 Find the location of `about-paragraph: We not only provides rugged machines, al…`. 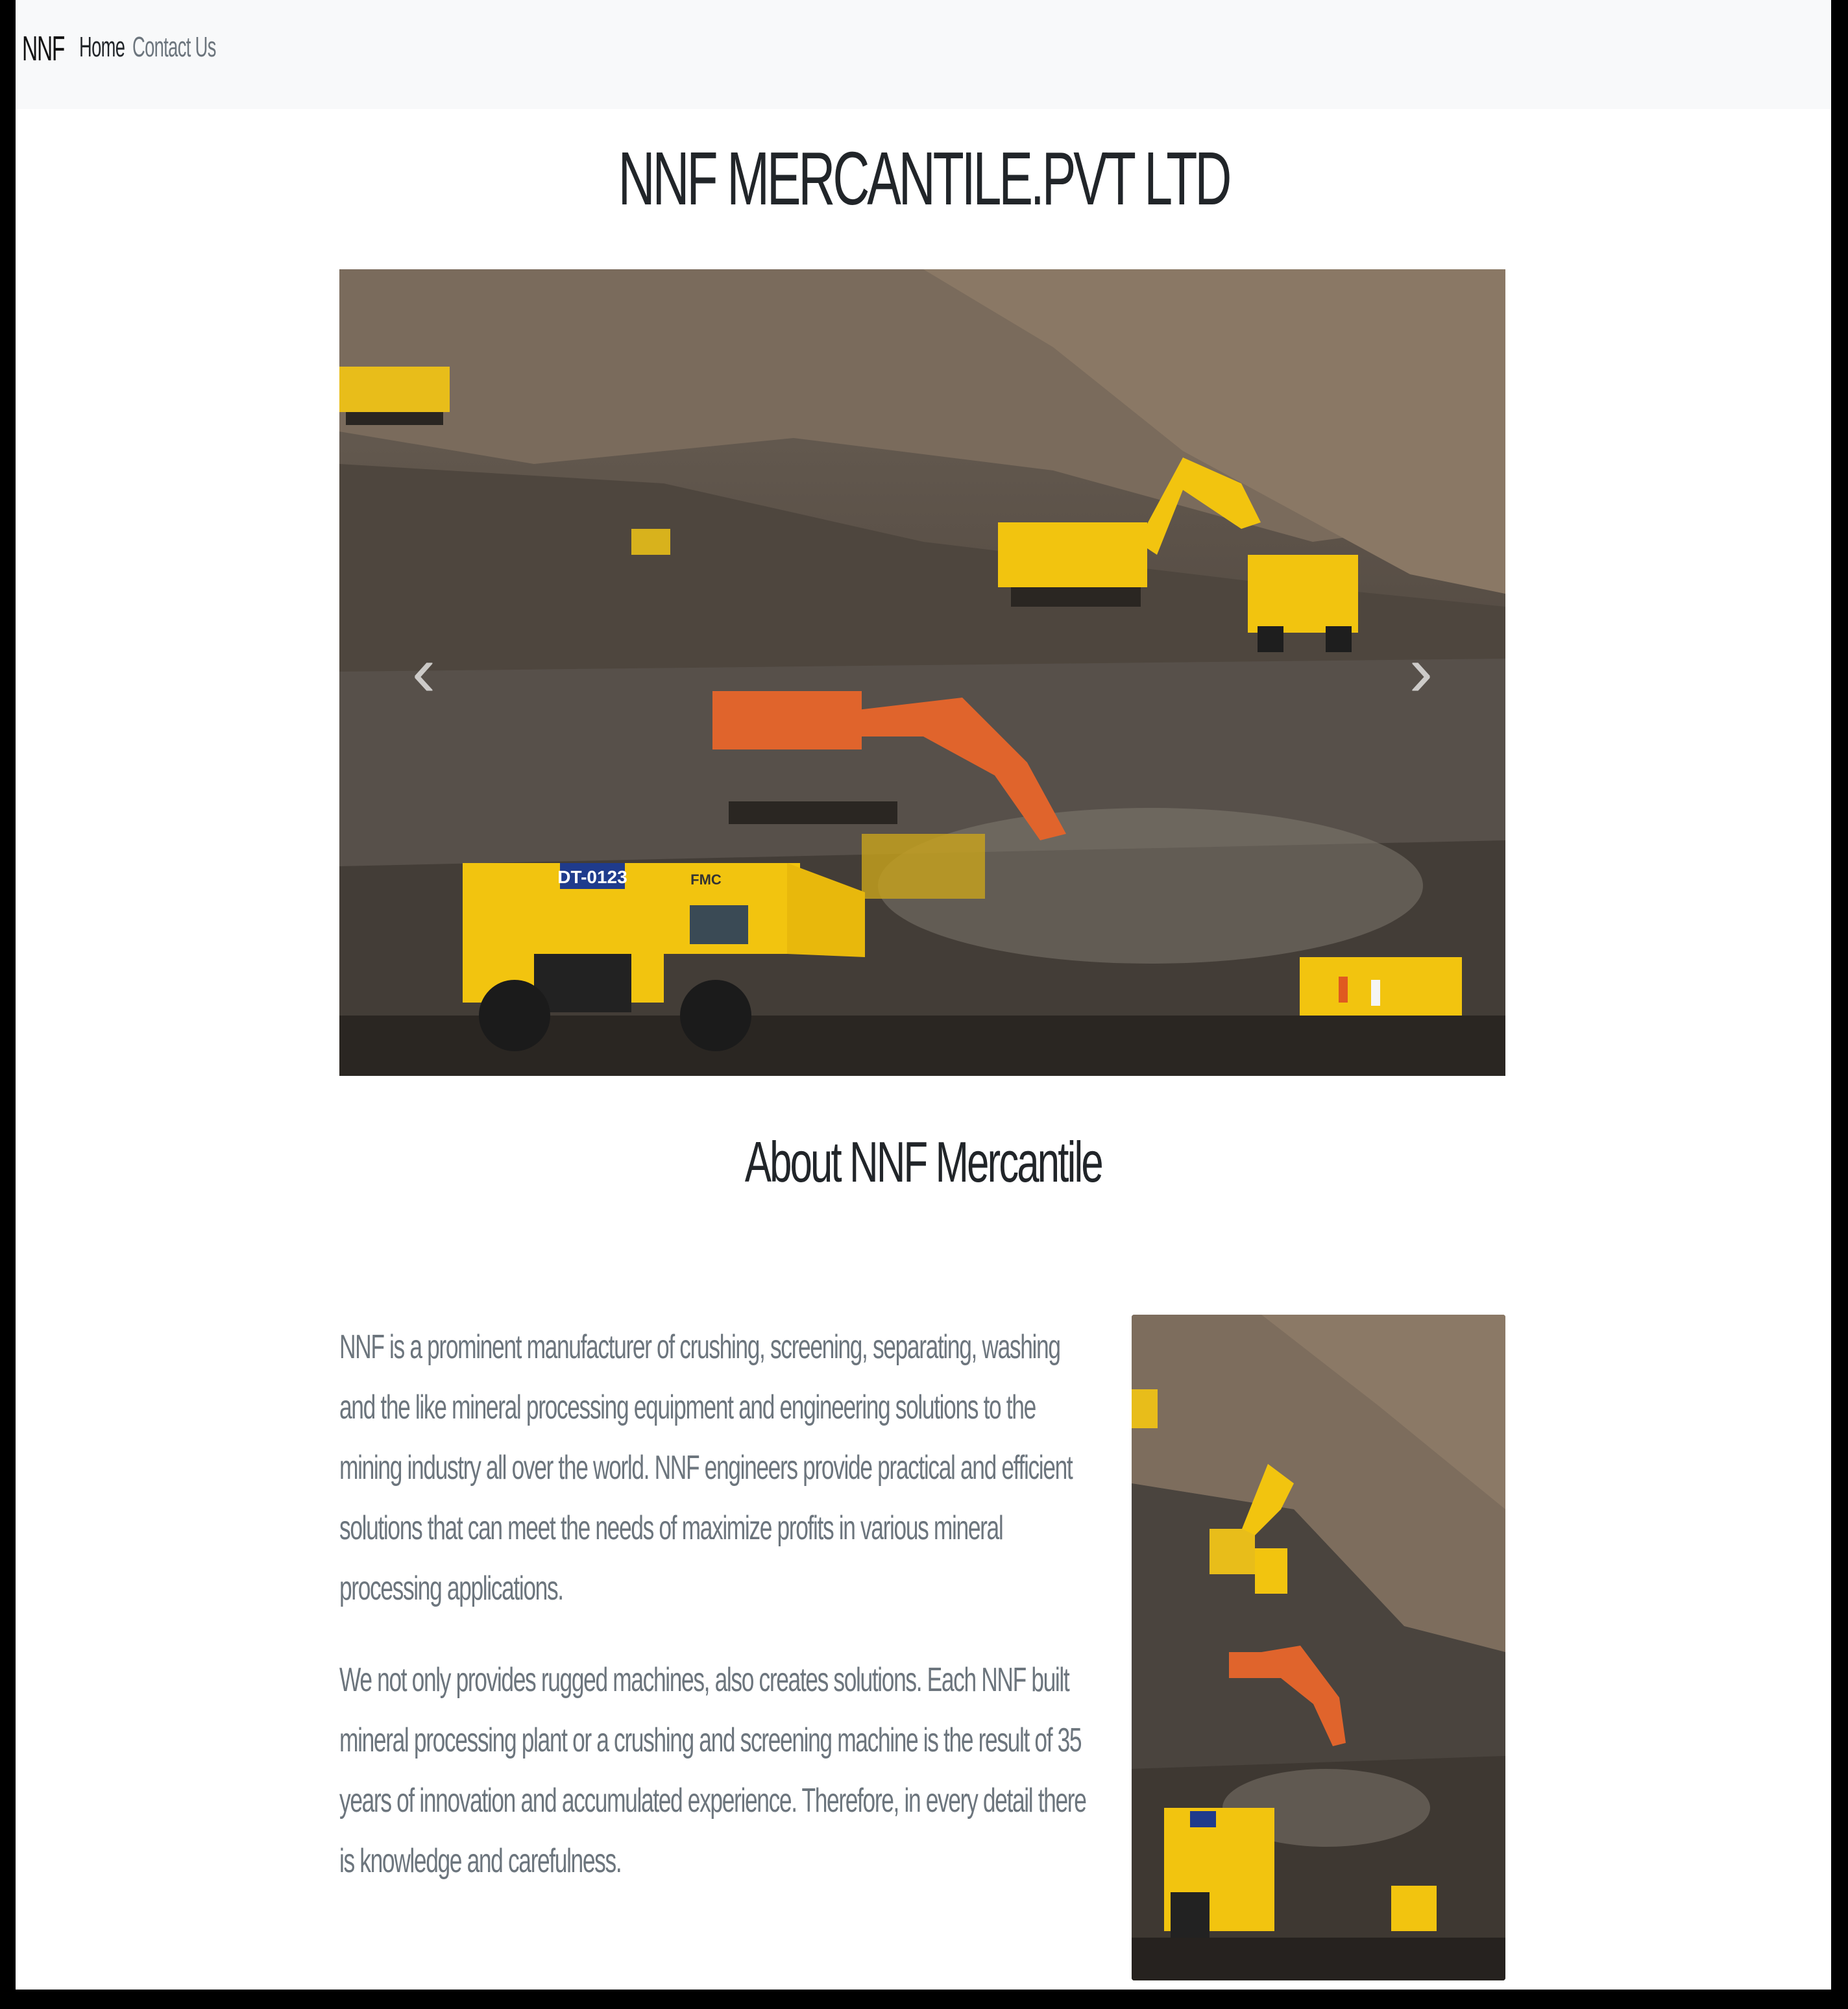

about-paragraph: We not only provides rugged machines, al… is located at coordinates (713, 1770).